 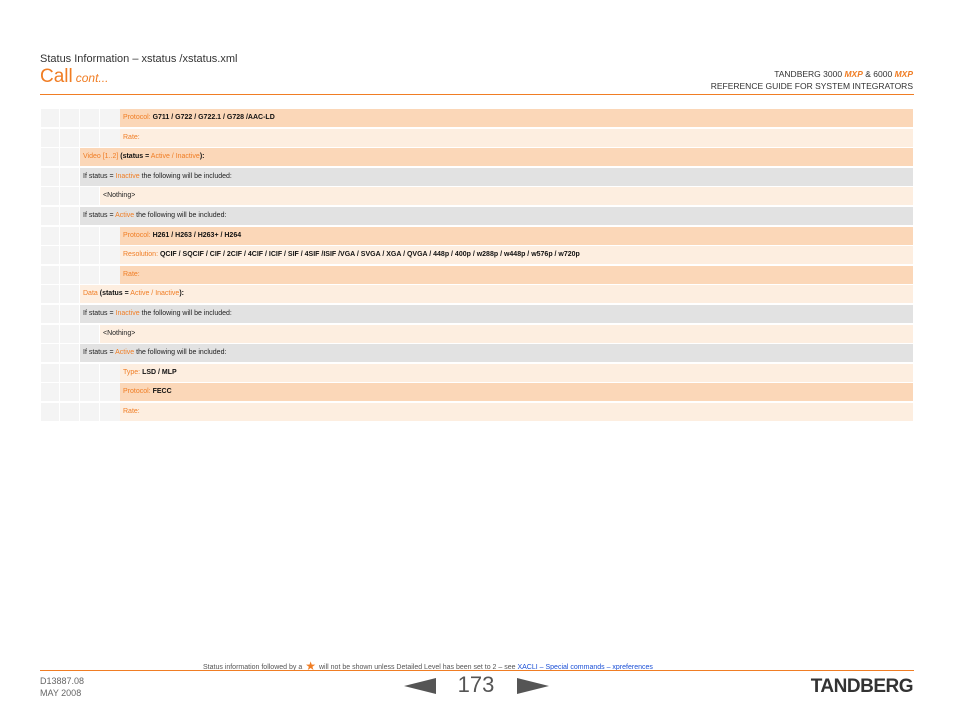 I want to click on field-label: Type:, so click(x=132, y=372).